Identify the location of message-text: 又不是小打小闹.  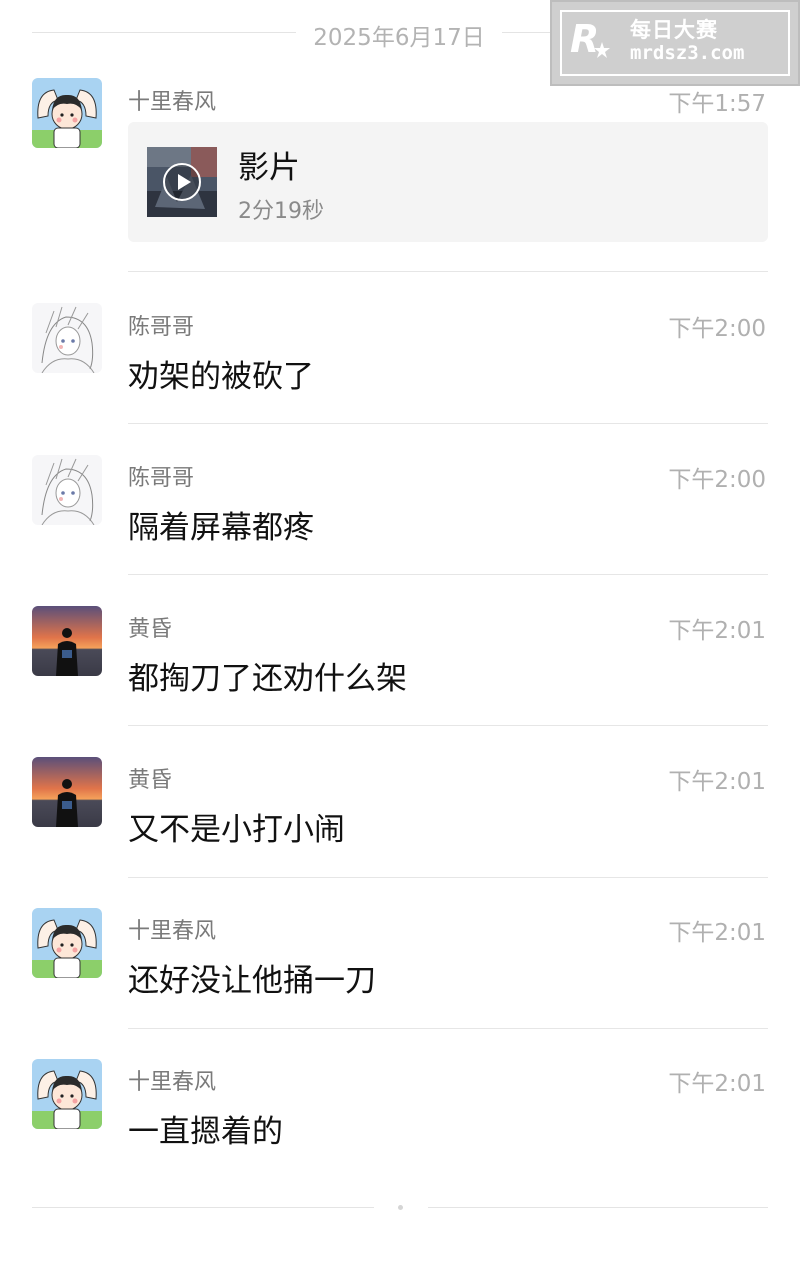
(236, 830).